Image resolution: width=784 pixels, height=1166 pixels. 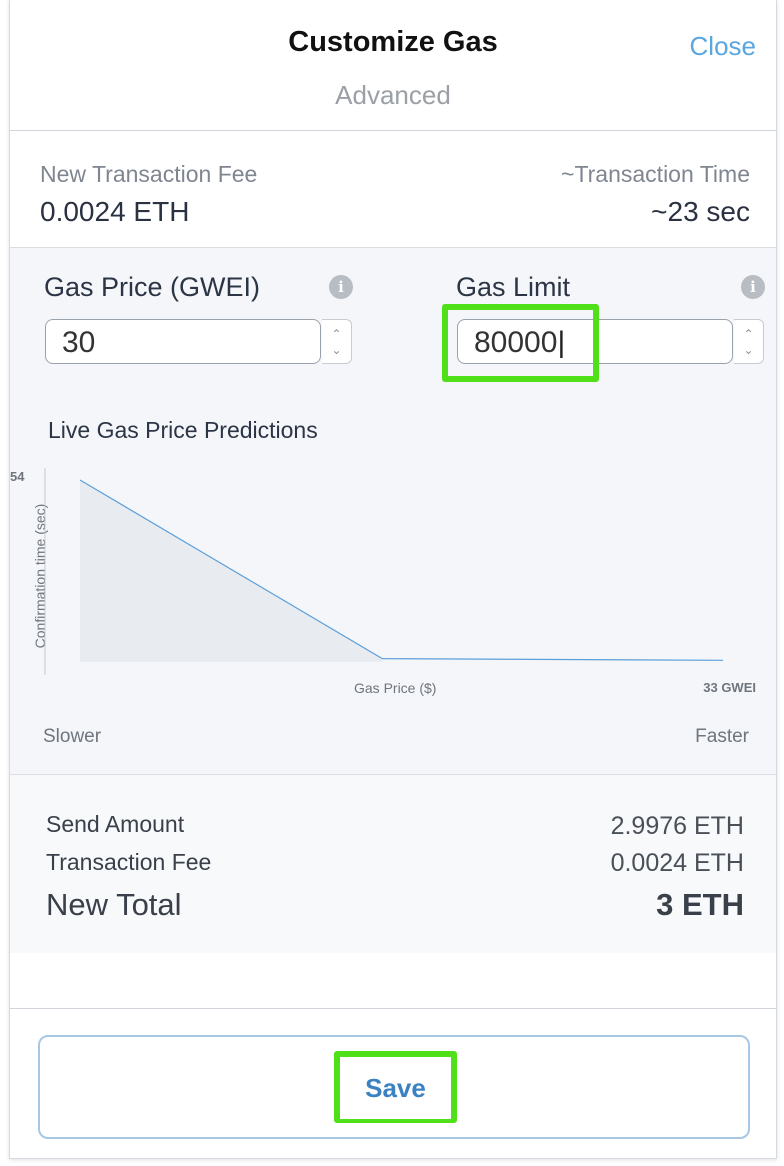 What do you see at coordinates (393, 42) in the screenshot?
I see `modal-title: Customize Gas` at bounding box center [393, 42].